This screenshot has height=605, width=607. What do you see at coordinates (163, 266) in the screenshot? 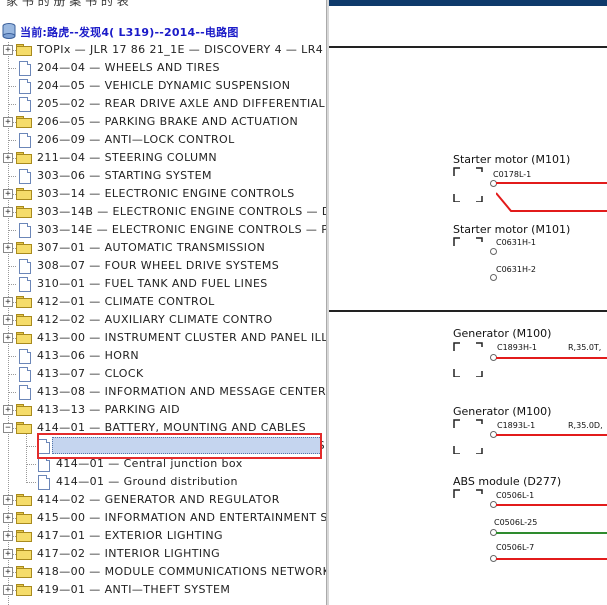
I see `tree-item: 308—07 — FOUR WHEEL DRIVE SYSTEMS` at bounding box center [163, 266].